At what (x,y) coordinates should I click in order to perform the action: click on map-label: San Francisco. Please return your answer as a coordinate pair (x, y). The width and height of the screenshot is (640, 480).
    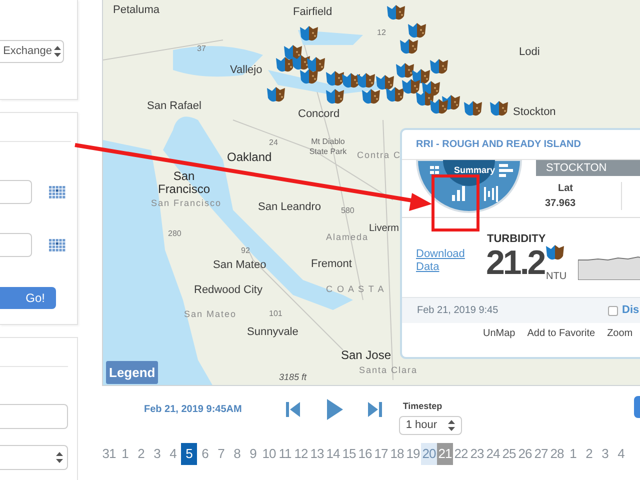
    Looking at the image, I should click on (186, 203).